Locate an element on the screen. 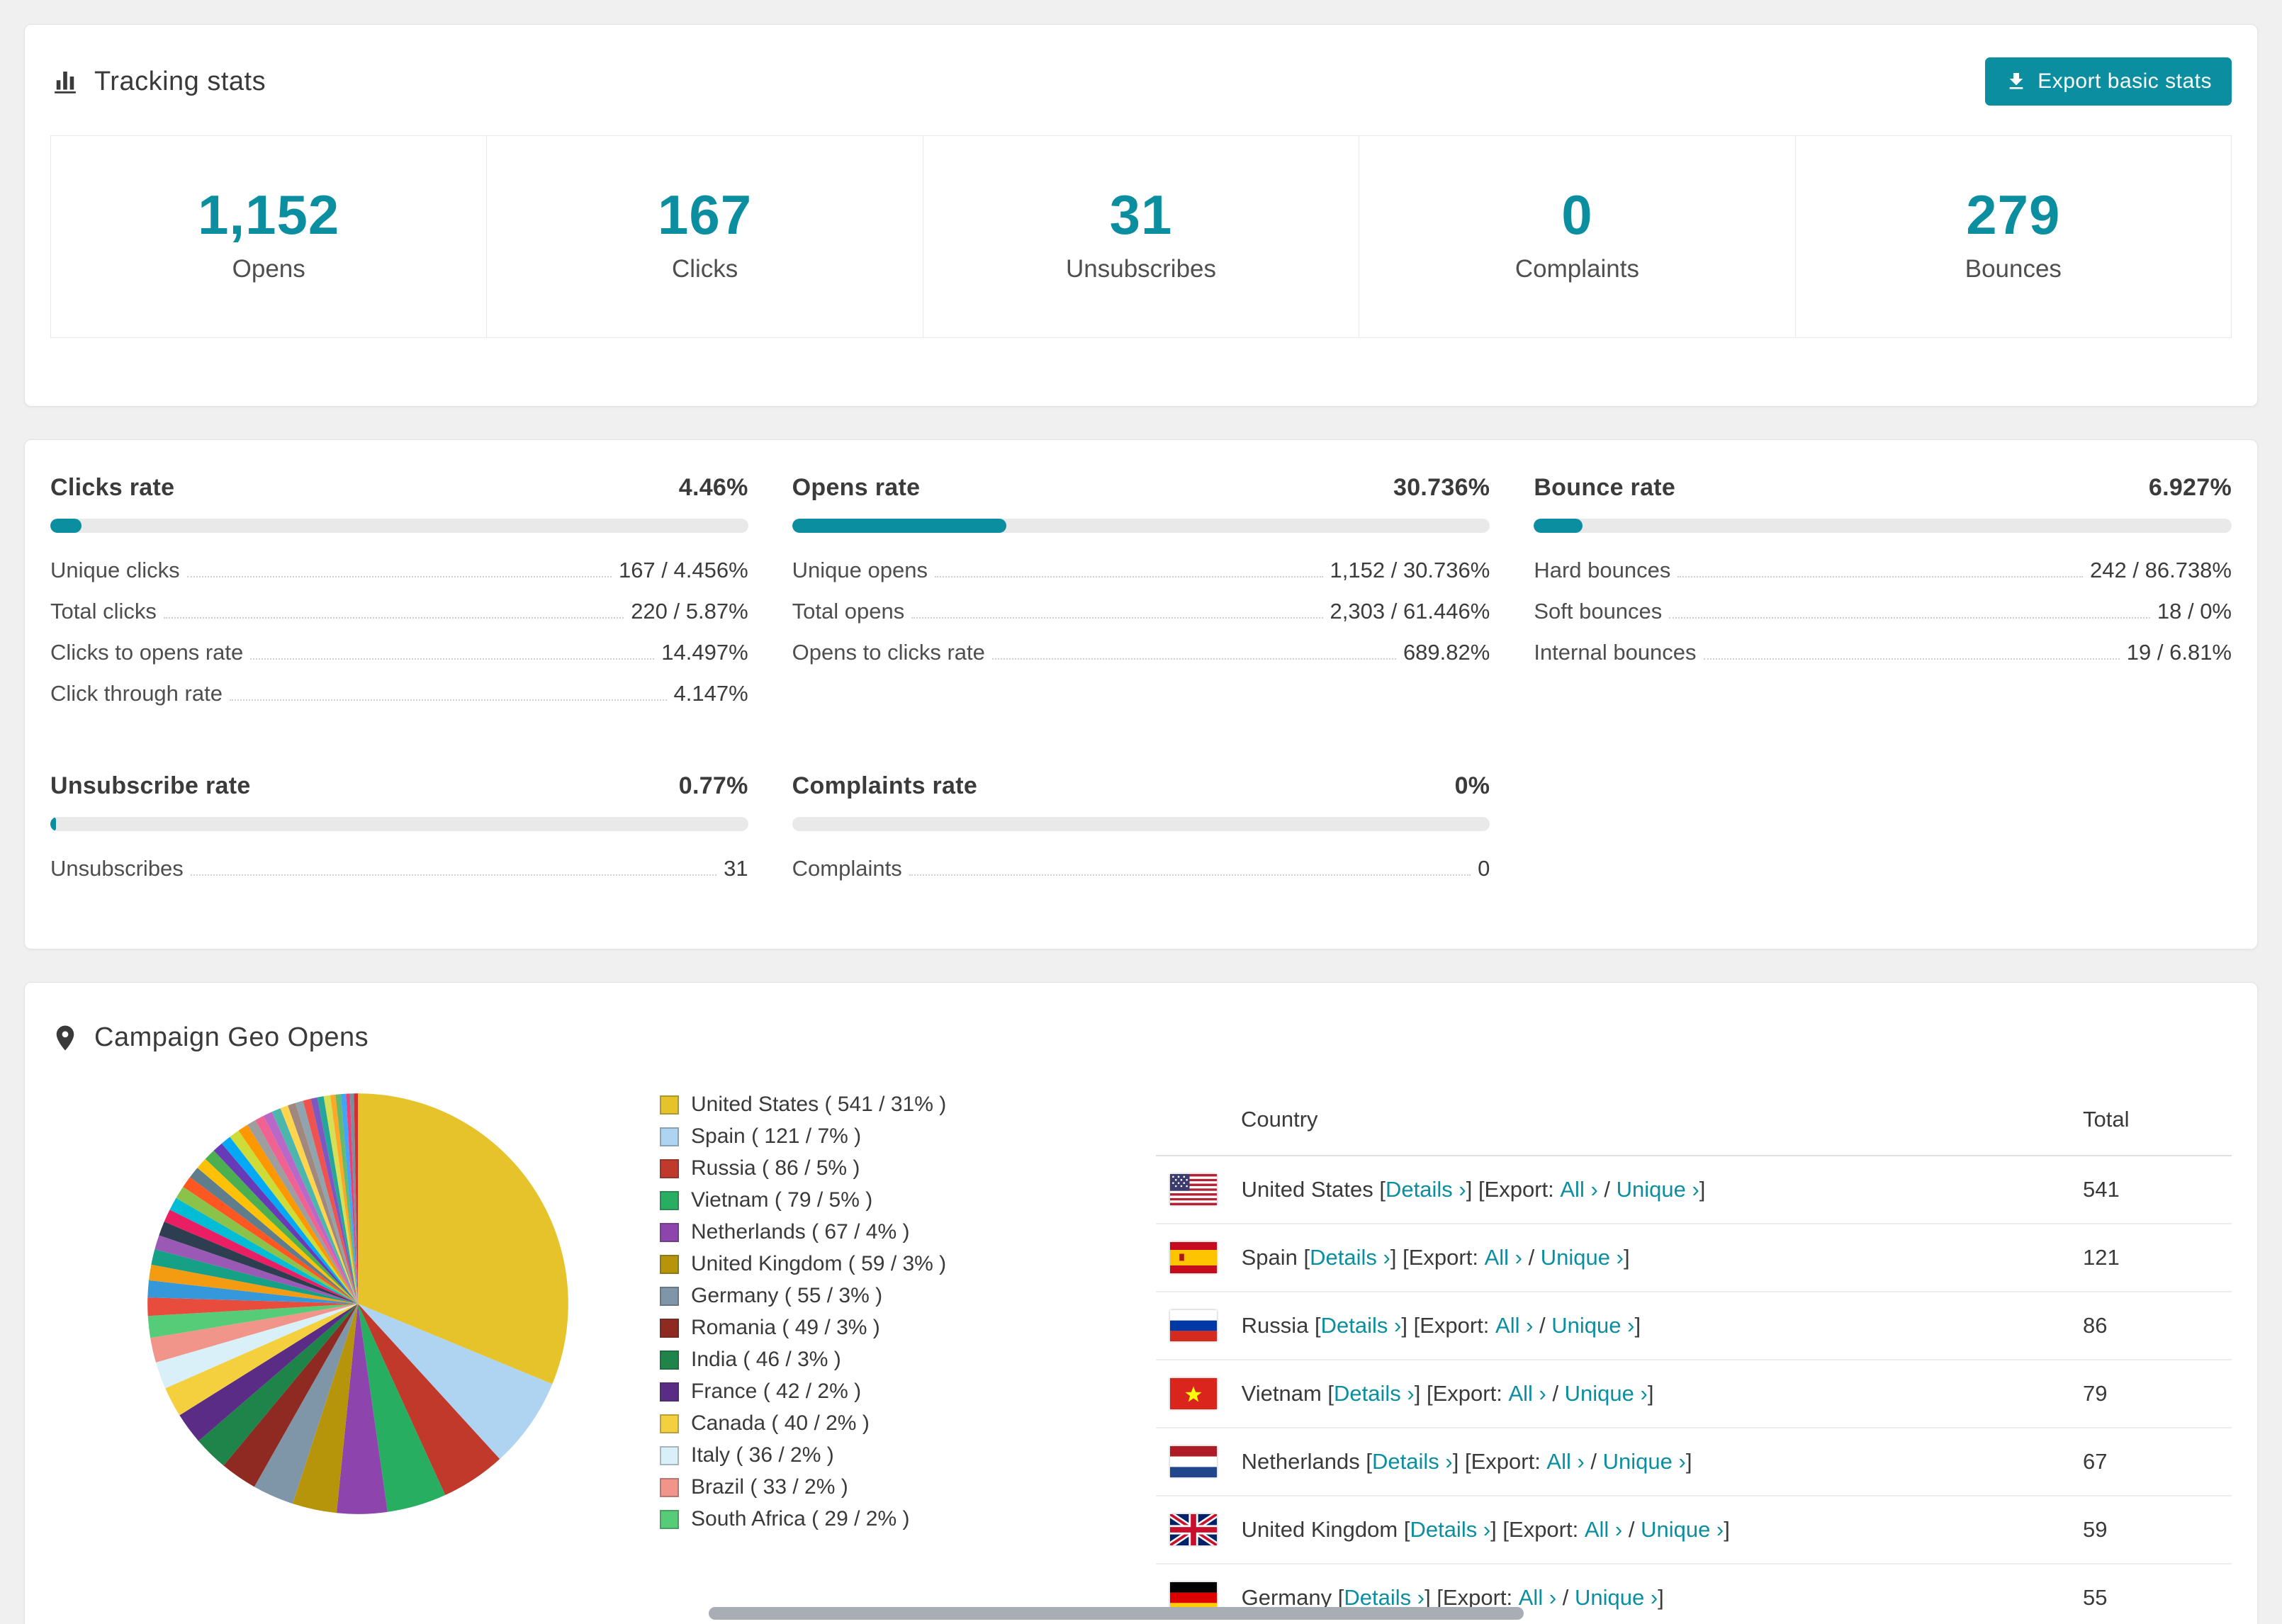  rate-detail-label: Opens to clicks rate is located at coordinates (889, 653).